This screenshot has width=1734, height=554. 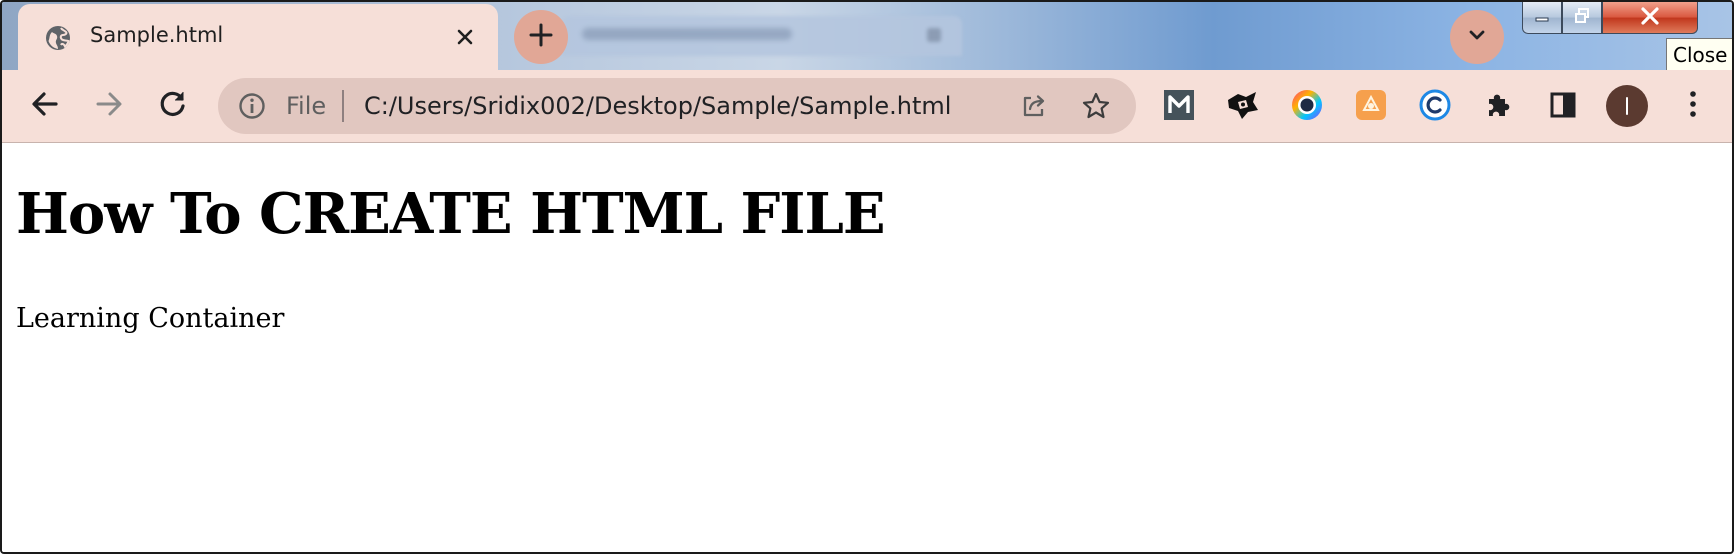 What do you see at coordinates (687, 34) in the screenshot?
I see `background-tab-title` at bounding box center [687, 34].